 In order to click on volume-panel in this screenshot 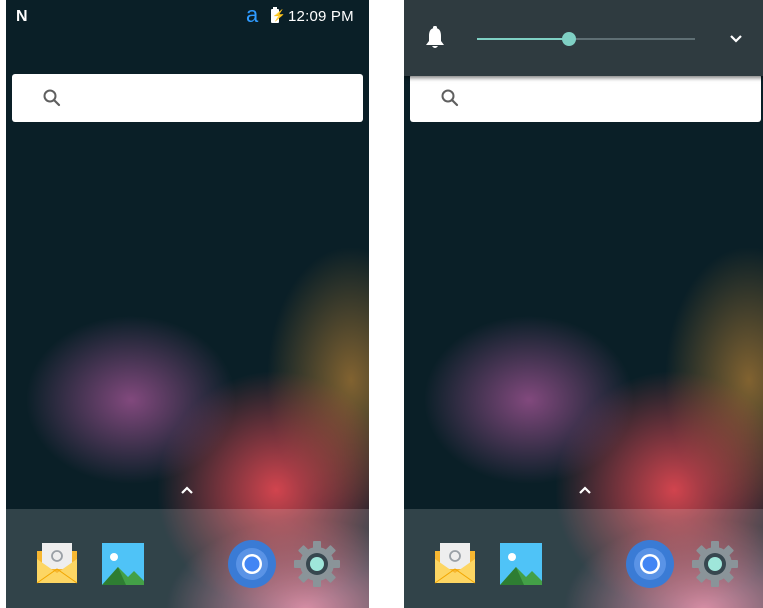, I will do `click(583, 38)`.